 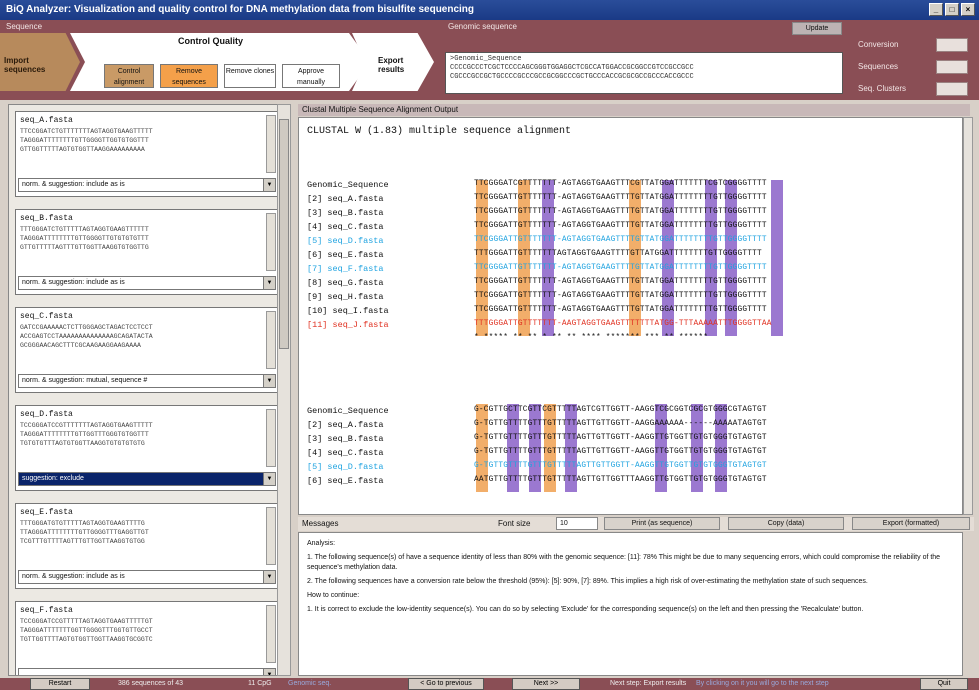 What do you see at coordinates (82, 523) in the screenshot?
I see `sequence-line: TTTGGGATGTGTTTTTAGTAGGTGAAGTTTTG` at bounding box center [82, 523].